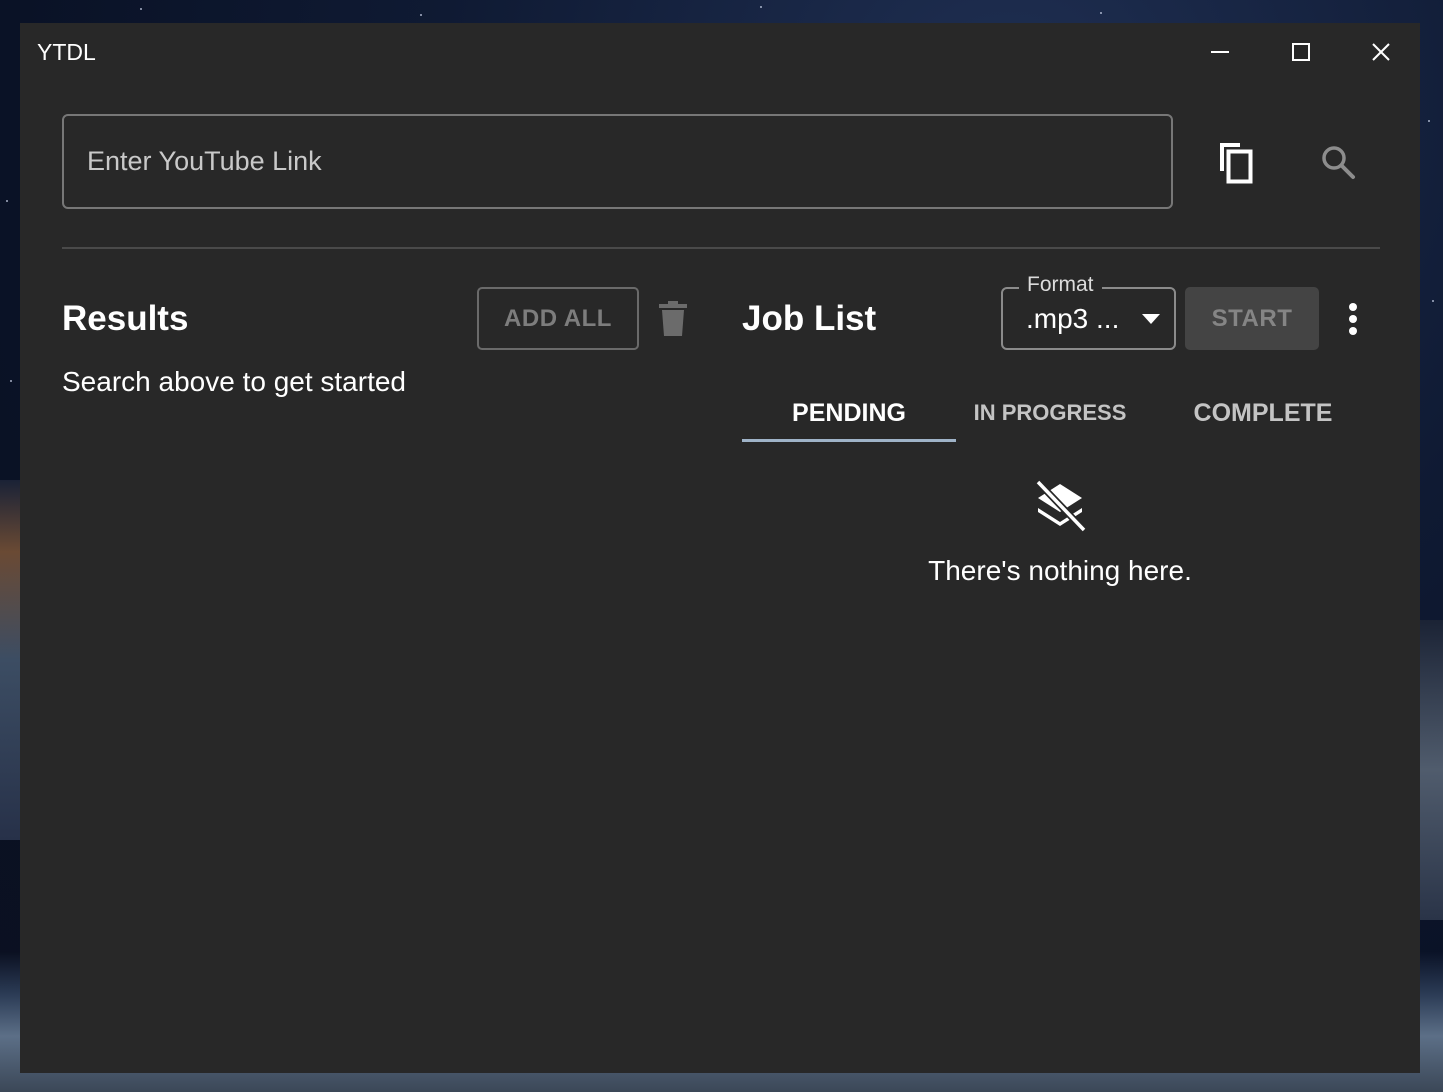  What do you see at coordinates (10, 660) in the screenshot?
I see `wallpaper-mountain` at bounding box center [10, 660].